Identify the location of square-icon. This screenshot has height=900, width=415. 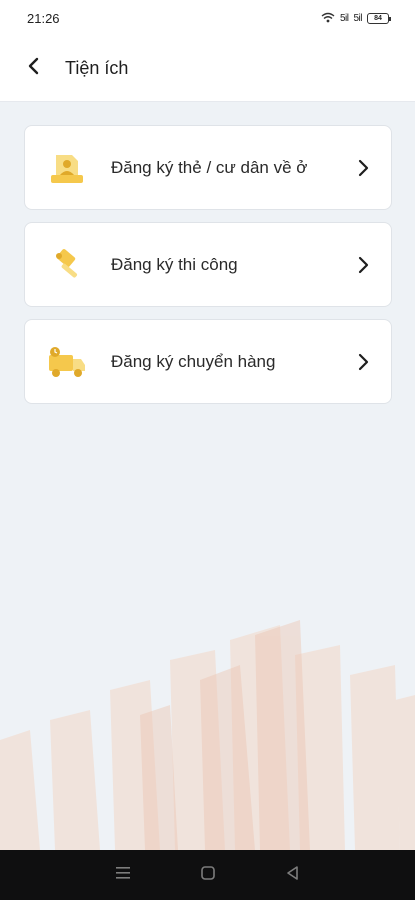
(208, 875).